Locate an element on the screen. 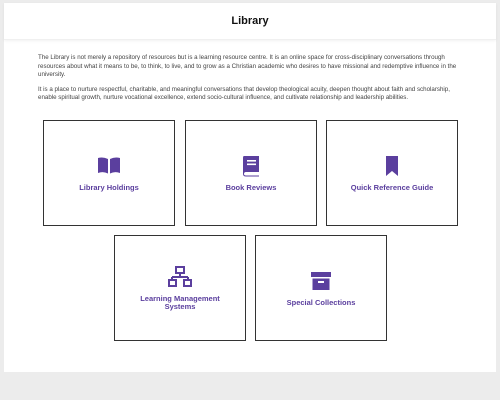  card-label: Special Collections is located at coordinates (321, 303).